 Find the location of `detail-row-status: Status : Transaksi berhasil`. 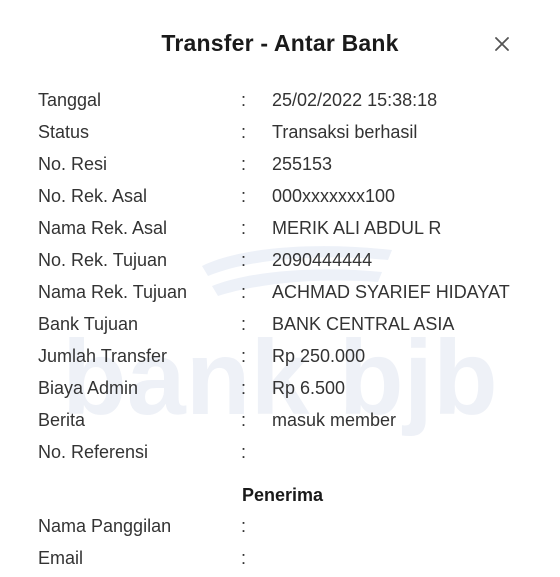

detail-row-status: Status : Transaksi berhasil is located at coordinates (288, 132).